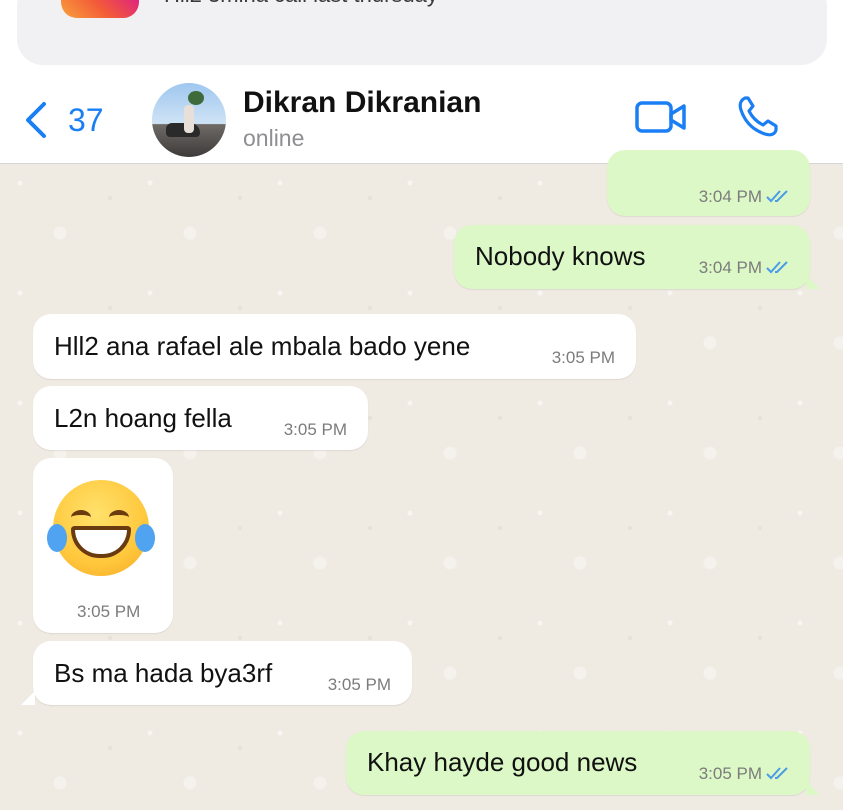  I want to click on message-text: Nobody knows, so click(560, 256).